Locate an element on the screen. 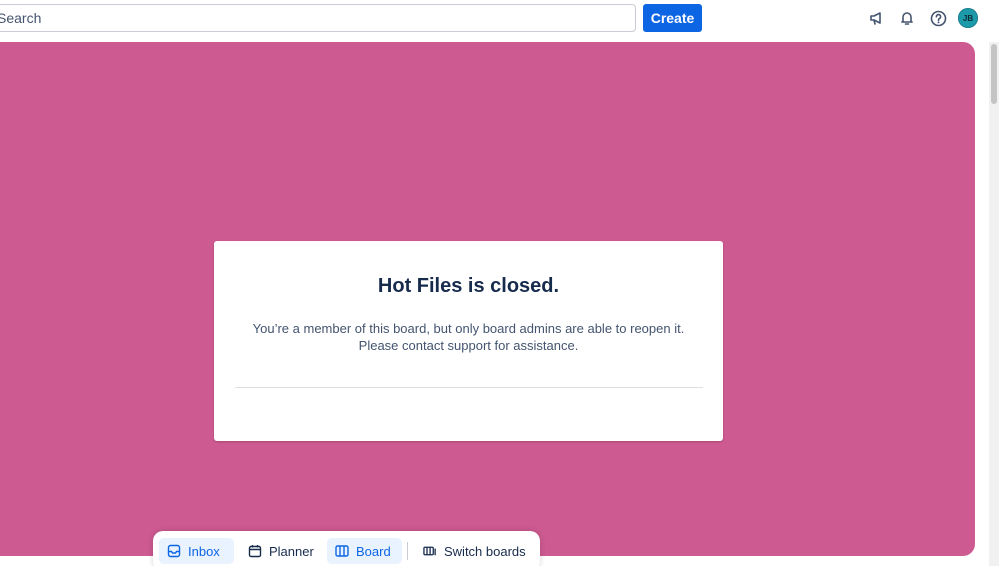 This screenshot has width=999, height=566. help-icon is located at coordinates (938, 18).